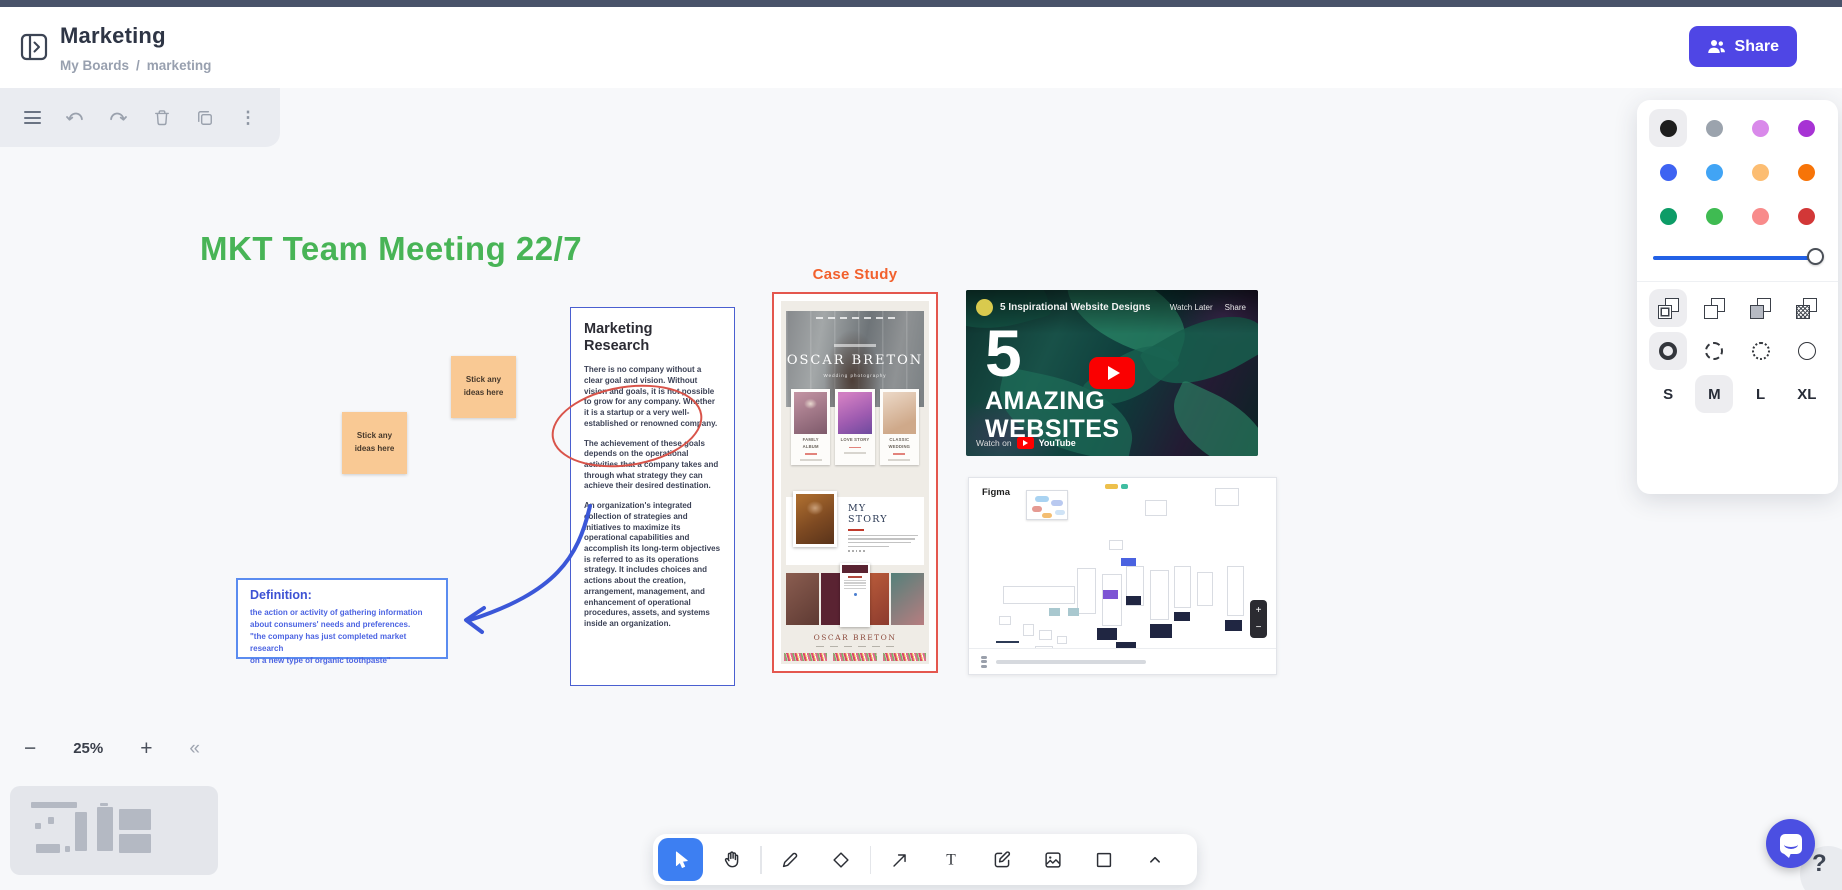 Image resolution: width=1842 pixels, height=890 pixels. Describe the element at coordinates (1714, 128) in the screenshot. I see `color-swatch-gray` at that location.